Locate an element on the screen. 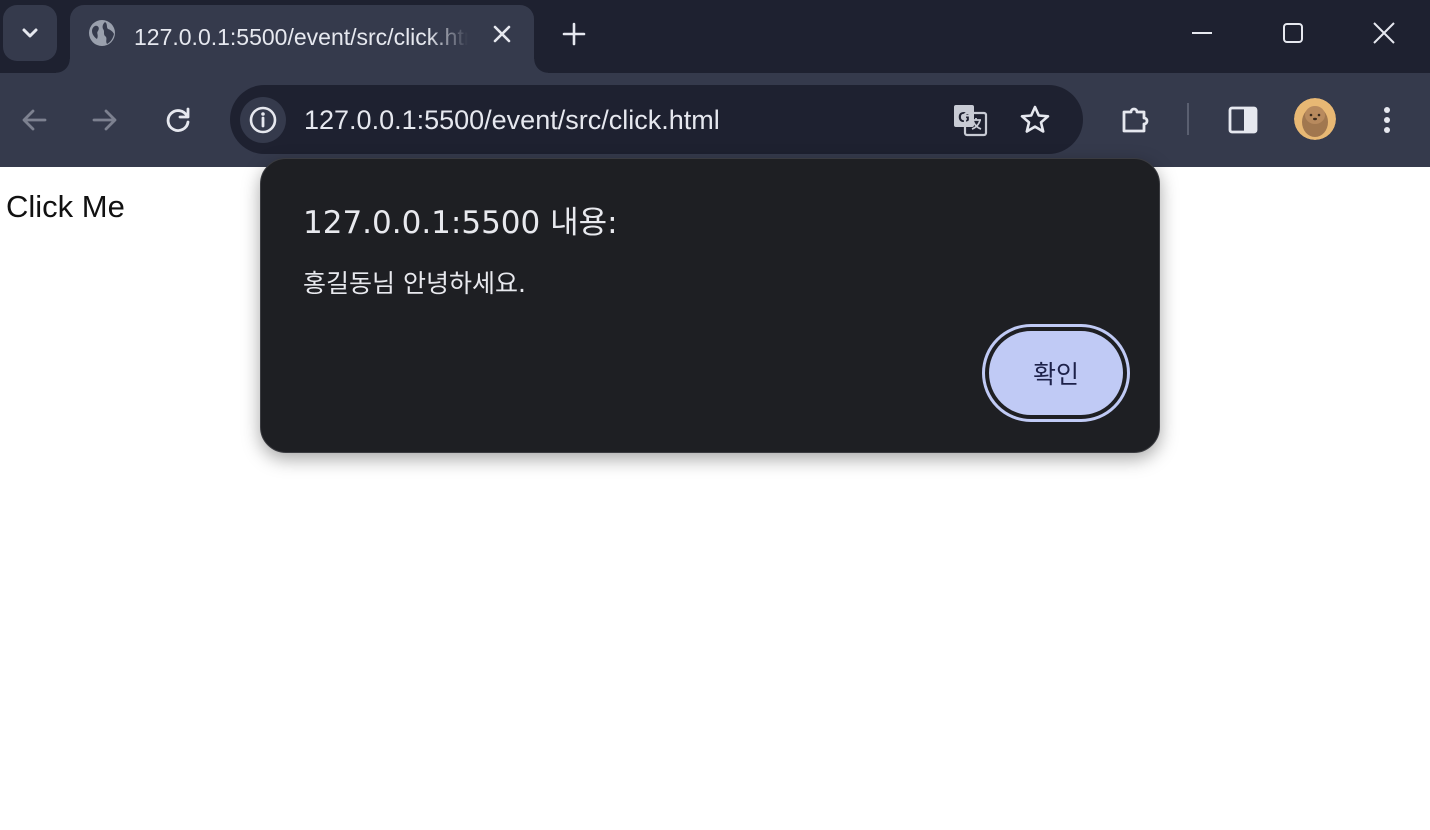  menu-button is located at coordinates (1387, 120).